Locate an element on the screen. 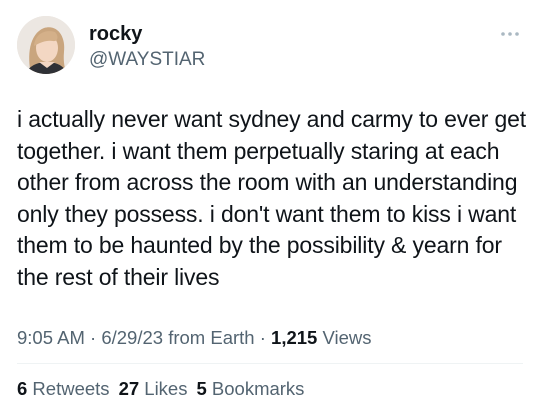  user-info: rocky @WAYSTIAR is located at coordinates (147, 47).